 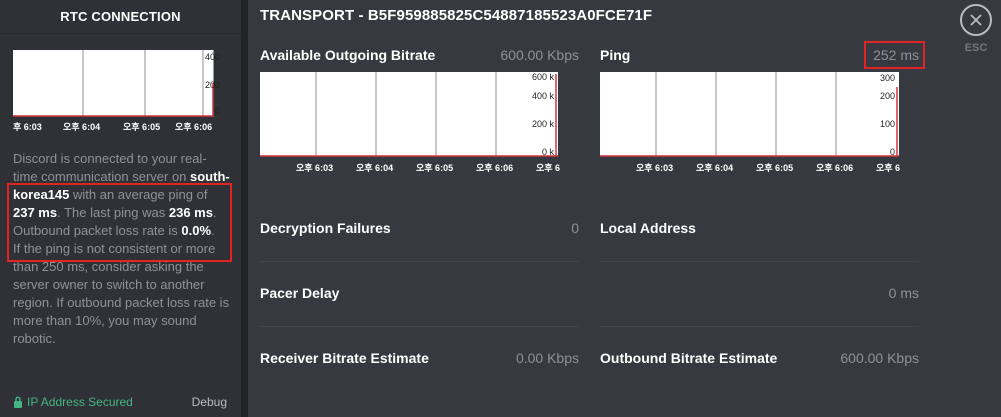 What do you see at coordinates (325, 228) in the screenshot?
I see `stat-label: Decryption Failures` at bounding box center [325, 228].